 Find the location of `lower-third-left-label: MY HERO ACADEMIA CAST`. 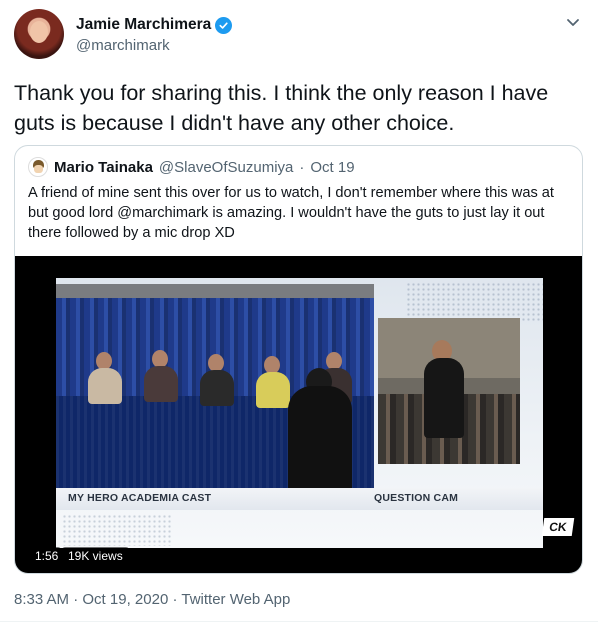

lower-third-left-label: MY HERO ACADEMIA CAST is located at coordinates (140, 498).